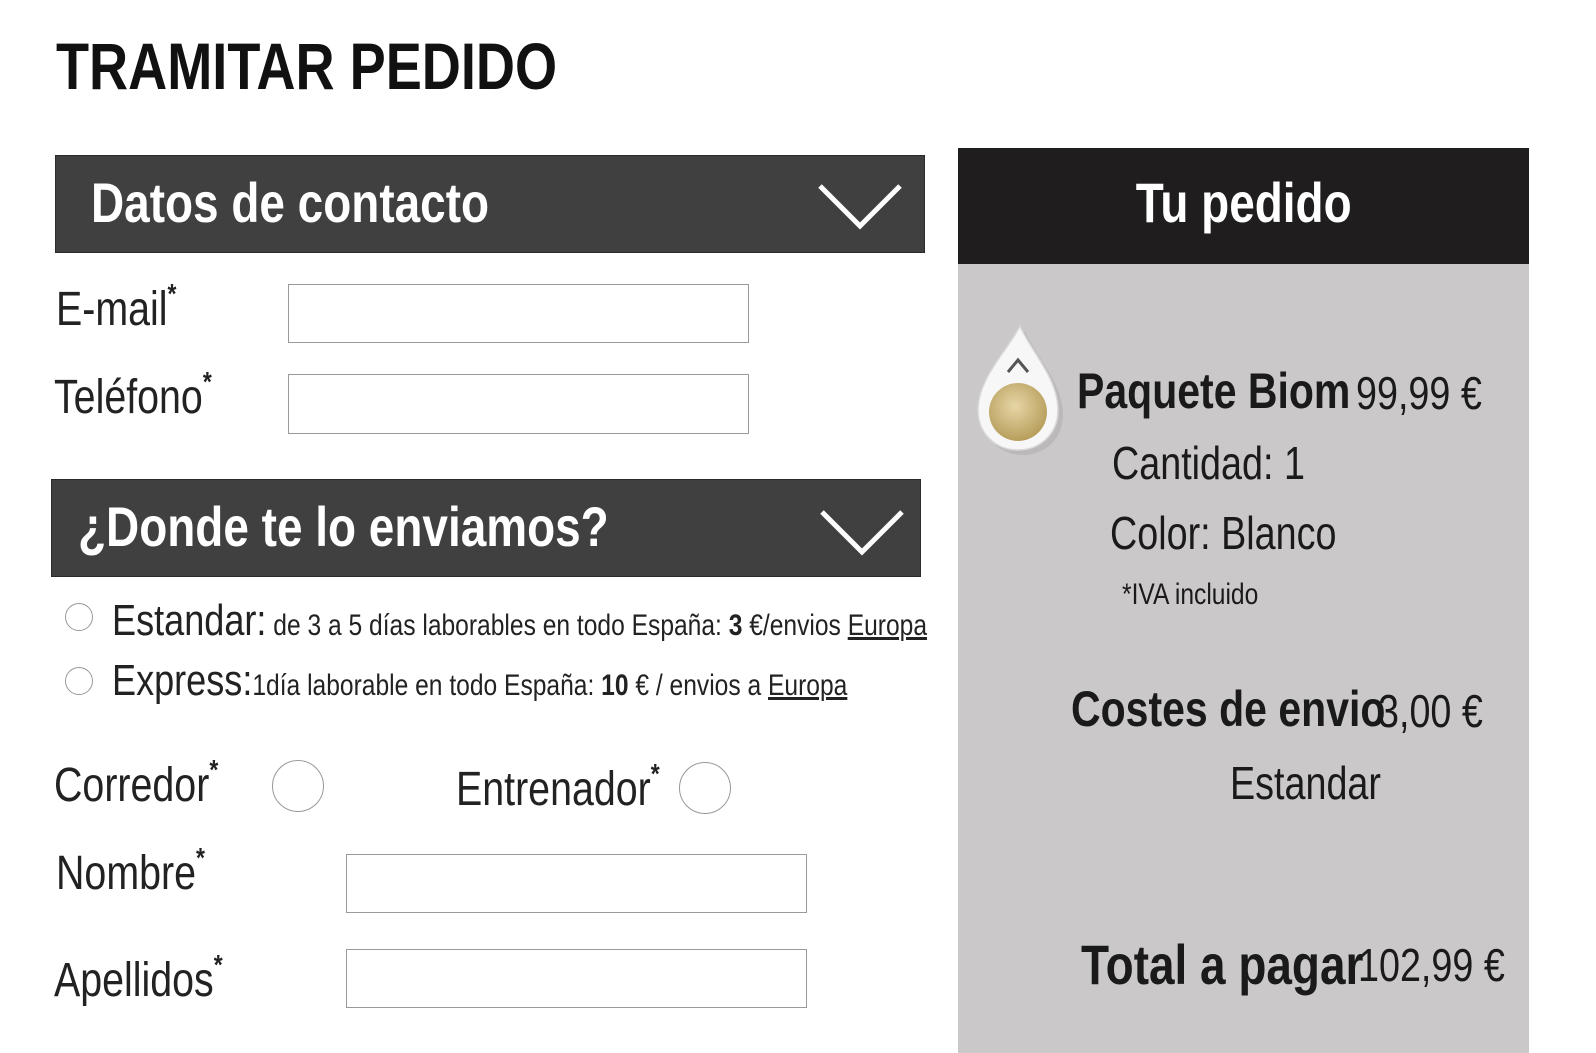 The image size is (1596, 1053). Describe the element at coordinates (128, 397) in the screenshot. I see `phone-label-text: Teléfono` at that location.